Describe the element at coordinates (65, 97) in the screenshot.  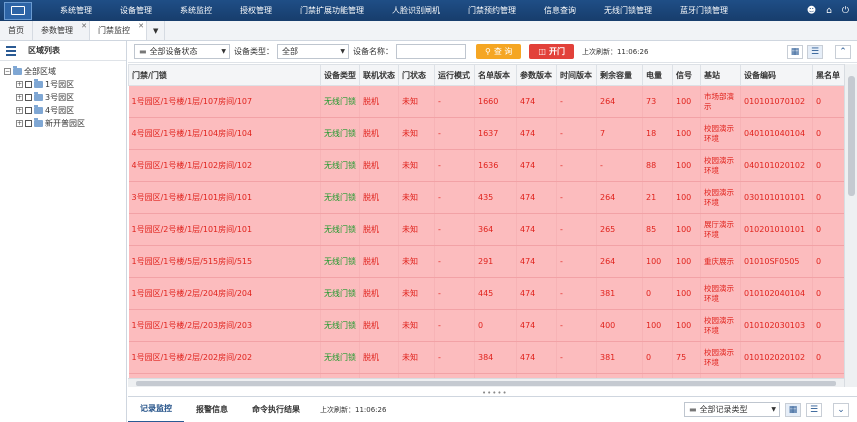
I see `tree-node-area: +3号园区` at that location.